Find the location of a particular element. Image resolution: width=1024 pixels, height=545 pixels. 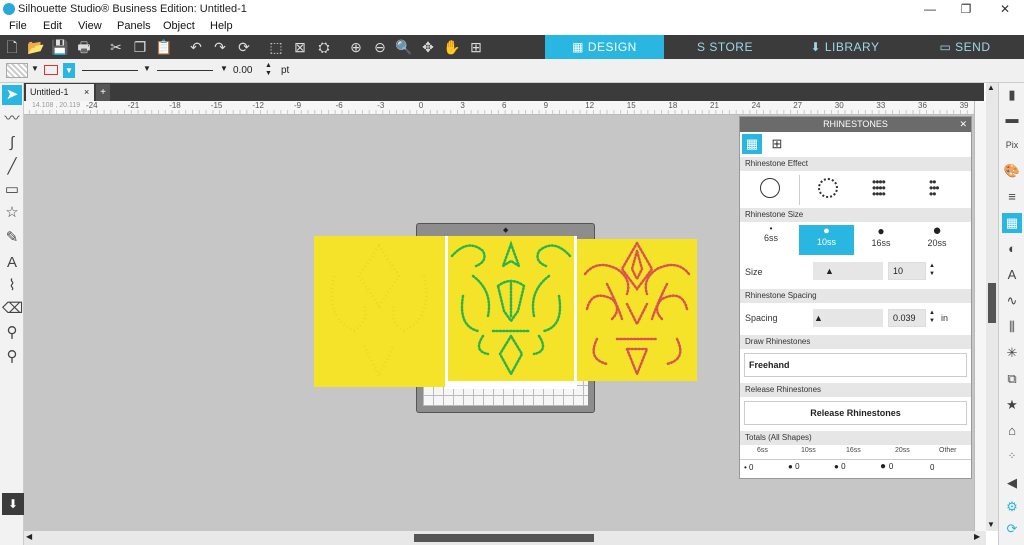

contrast-icon: ◐ is located at coordinates (1012, 249).